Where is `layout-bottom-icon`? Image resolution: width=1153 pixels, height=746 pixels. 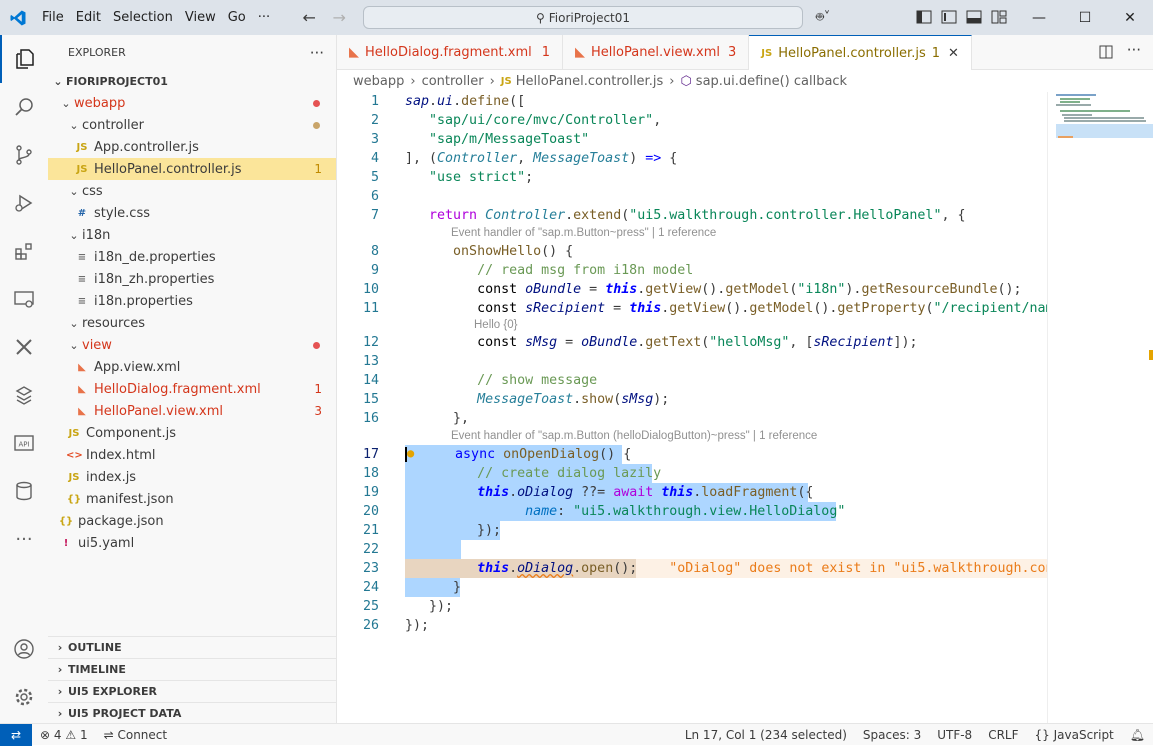
layout-bottom-icon is located at coordinates (974, 17).